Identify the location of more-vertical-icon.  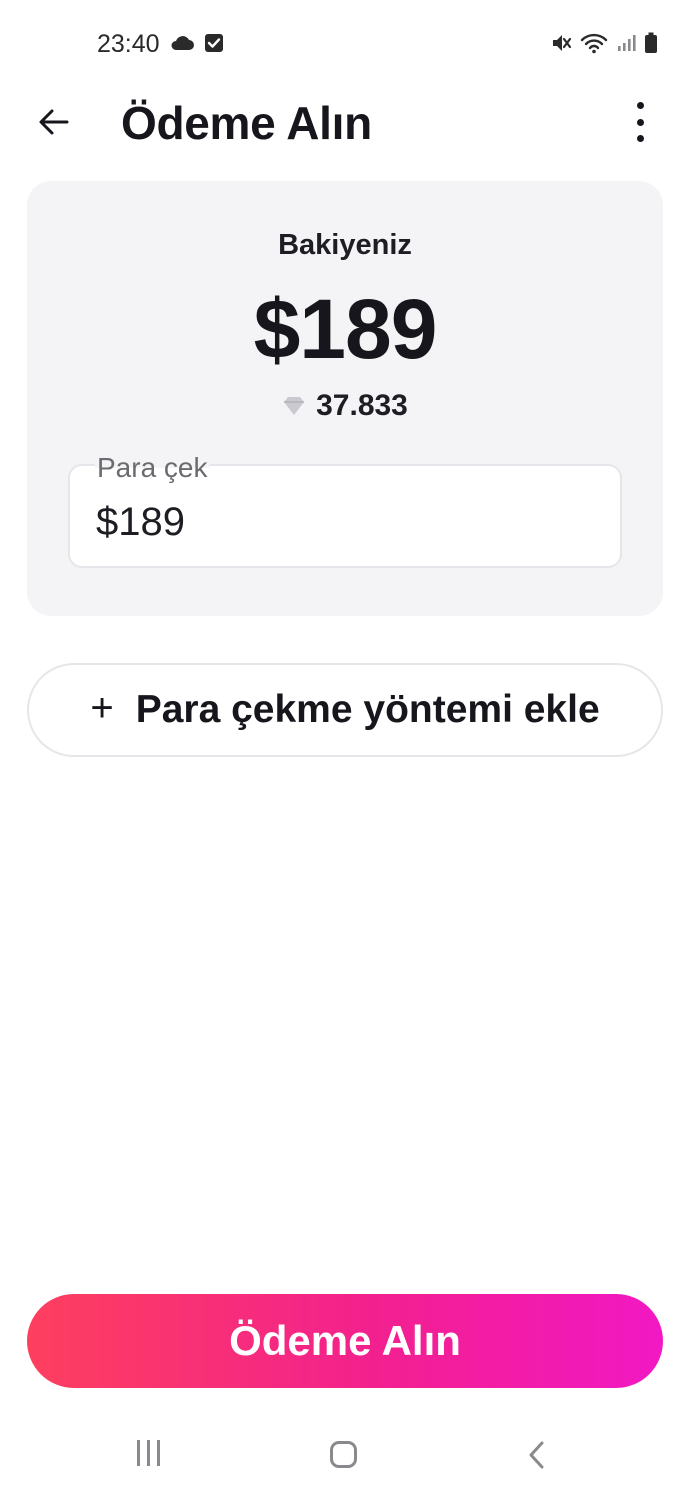
(640, 105).